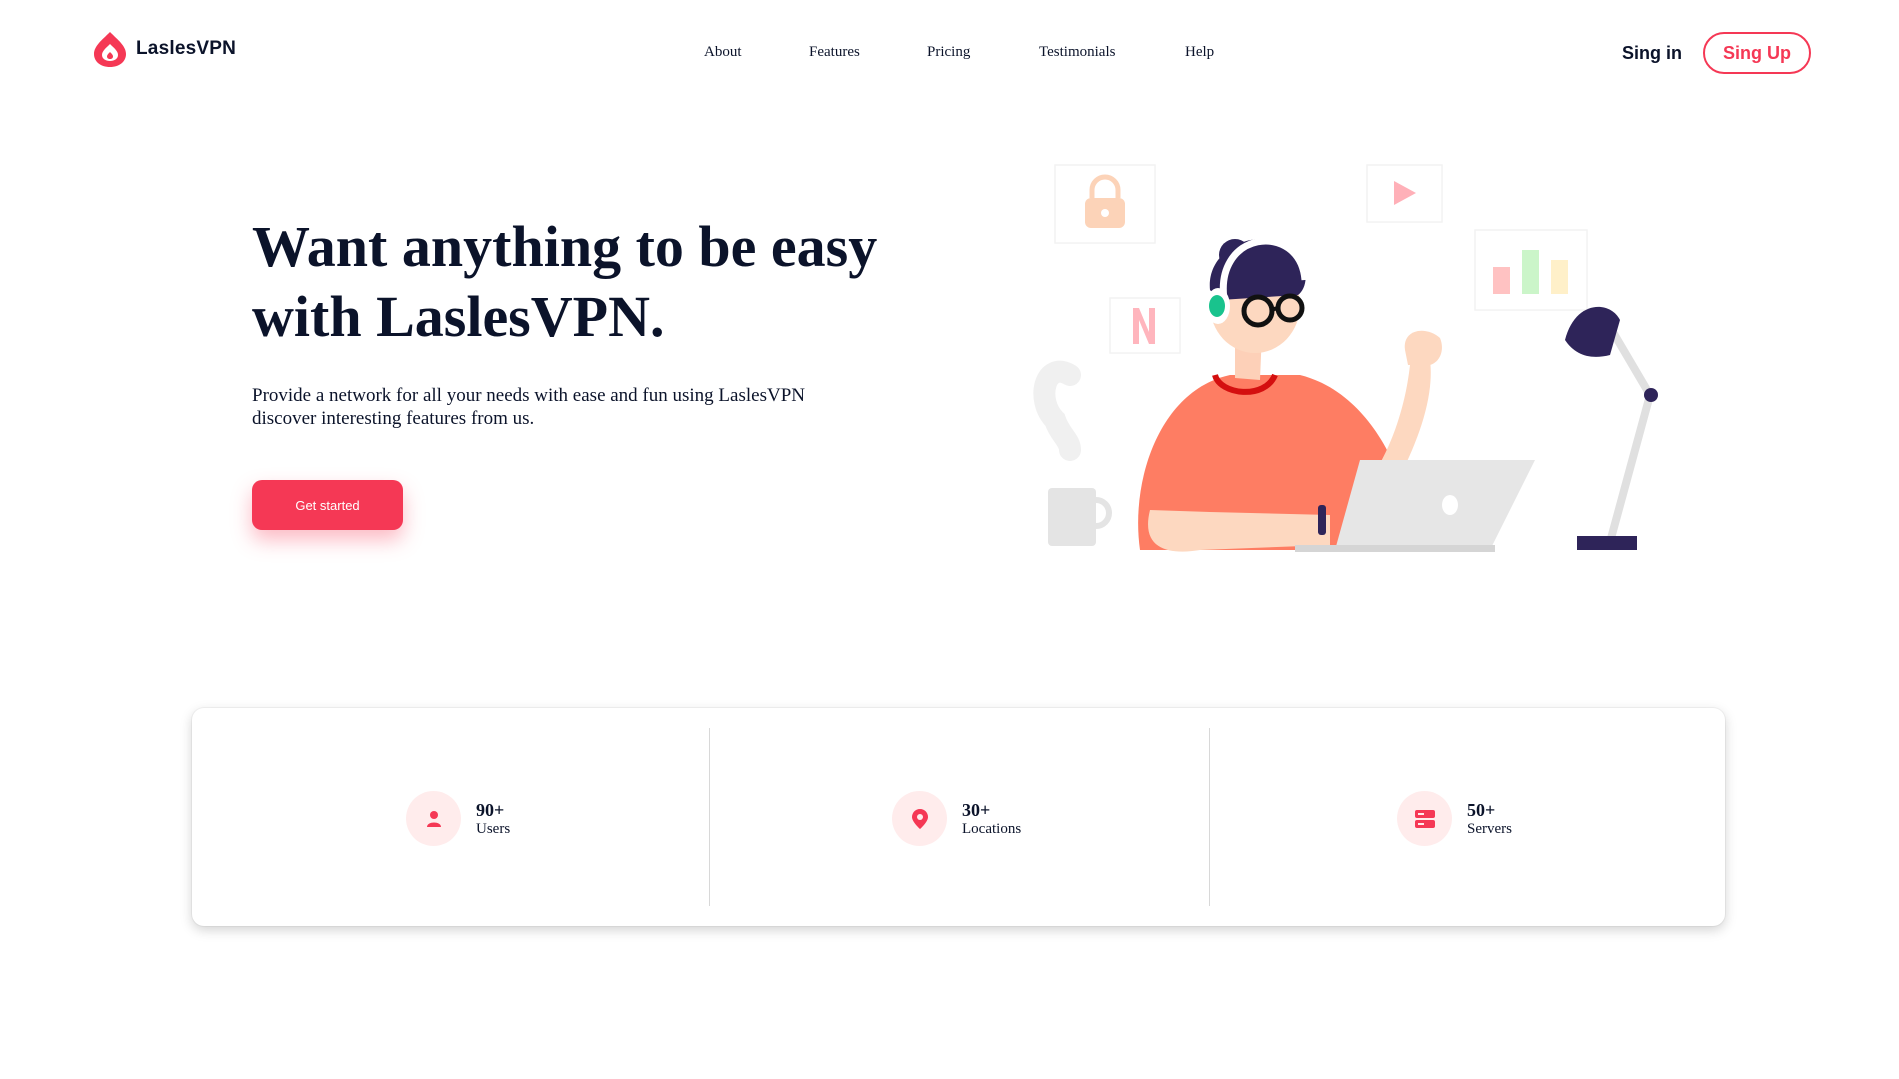 This screenshot has height=1079, width=1899. Describe the element at coordinates (1757, 53) in the screenshot. I see `sign-up-button: Sing Up` at that location.